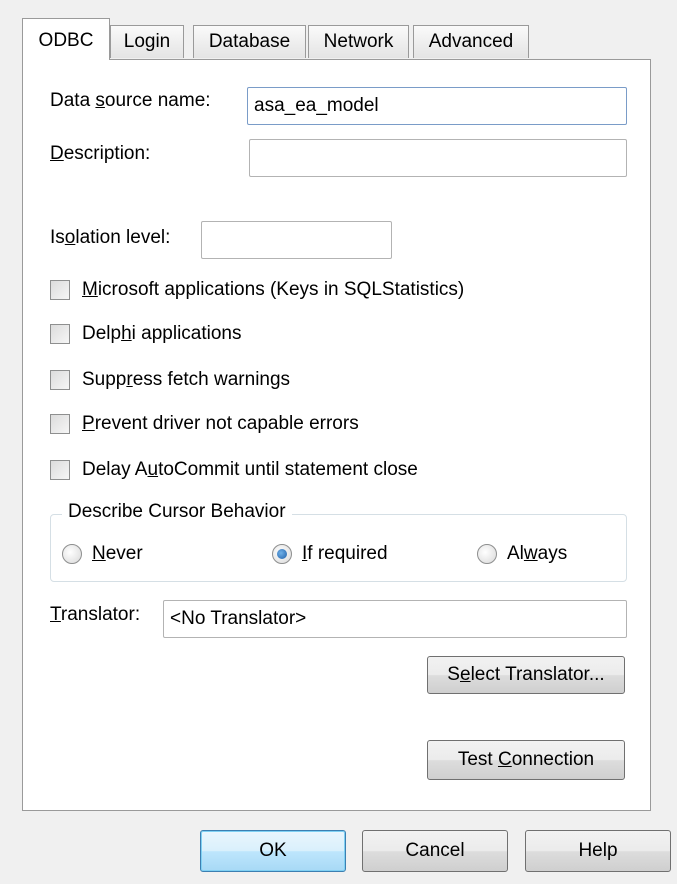 The width and height of the screenshot is (677, 884). Describe the element at coordinates (100, 153) in the screenshot. I see `description-label: Description:` at that location.